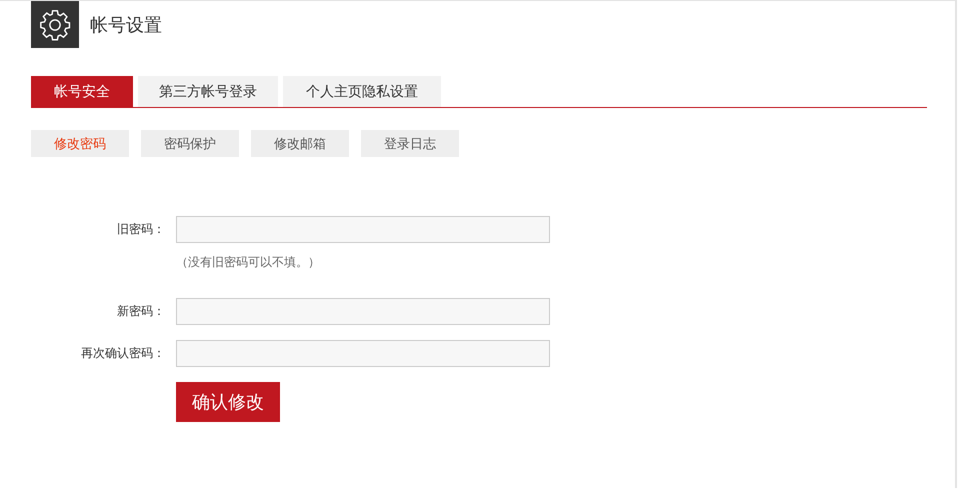 This screenshot has width=960, height=489. What do you see at coordinates (248, 262) in the screenshot?
I see `hint-text: （没有旧密码可以不填。）` at bounding box center [248, 262].